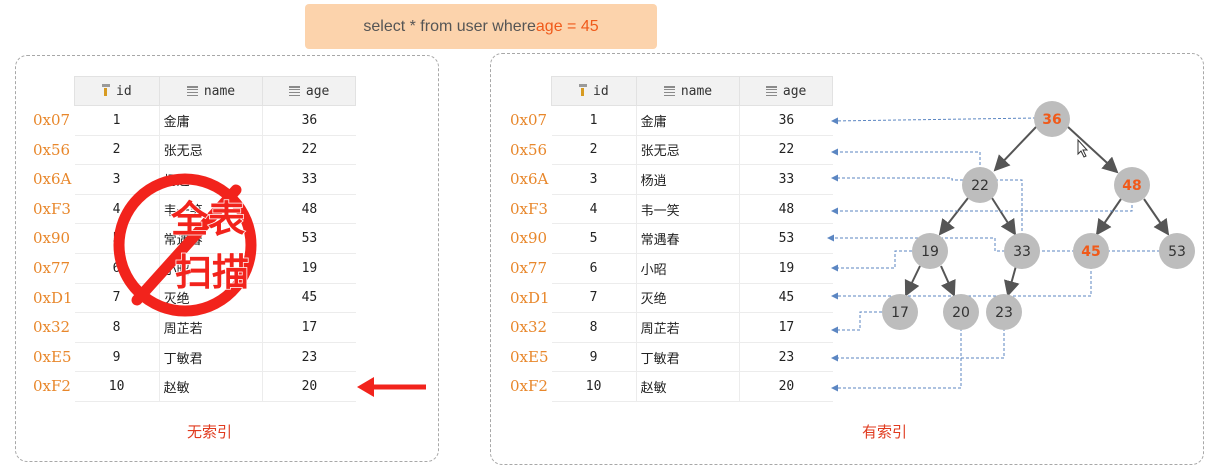 This screenshot has width=1211, height=471. Describe the element at coordinates (391, 387) in the screenshot. I see `scan-result-arrow` at that location.